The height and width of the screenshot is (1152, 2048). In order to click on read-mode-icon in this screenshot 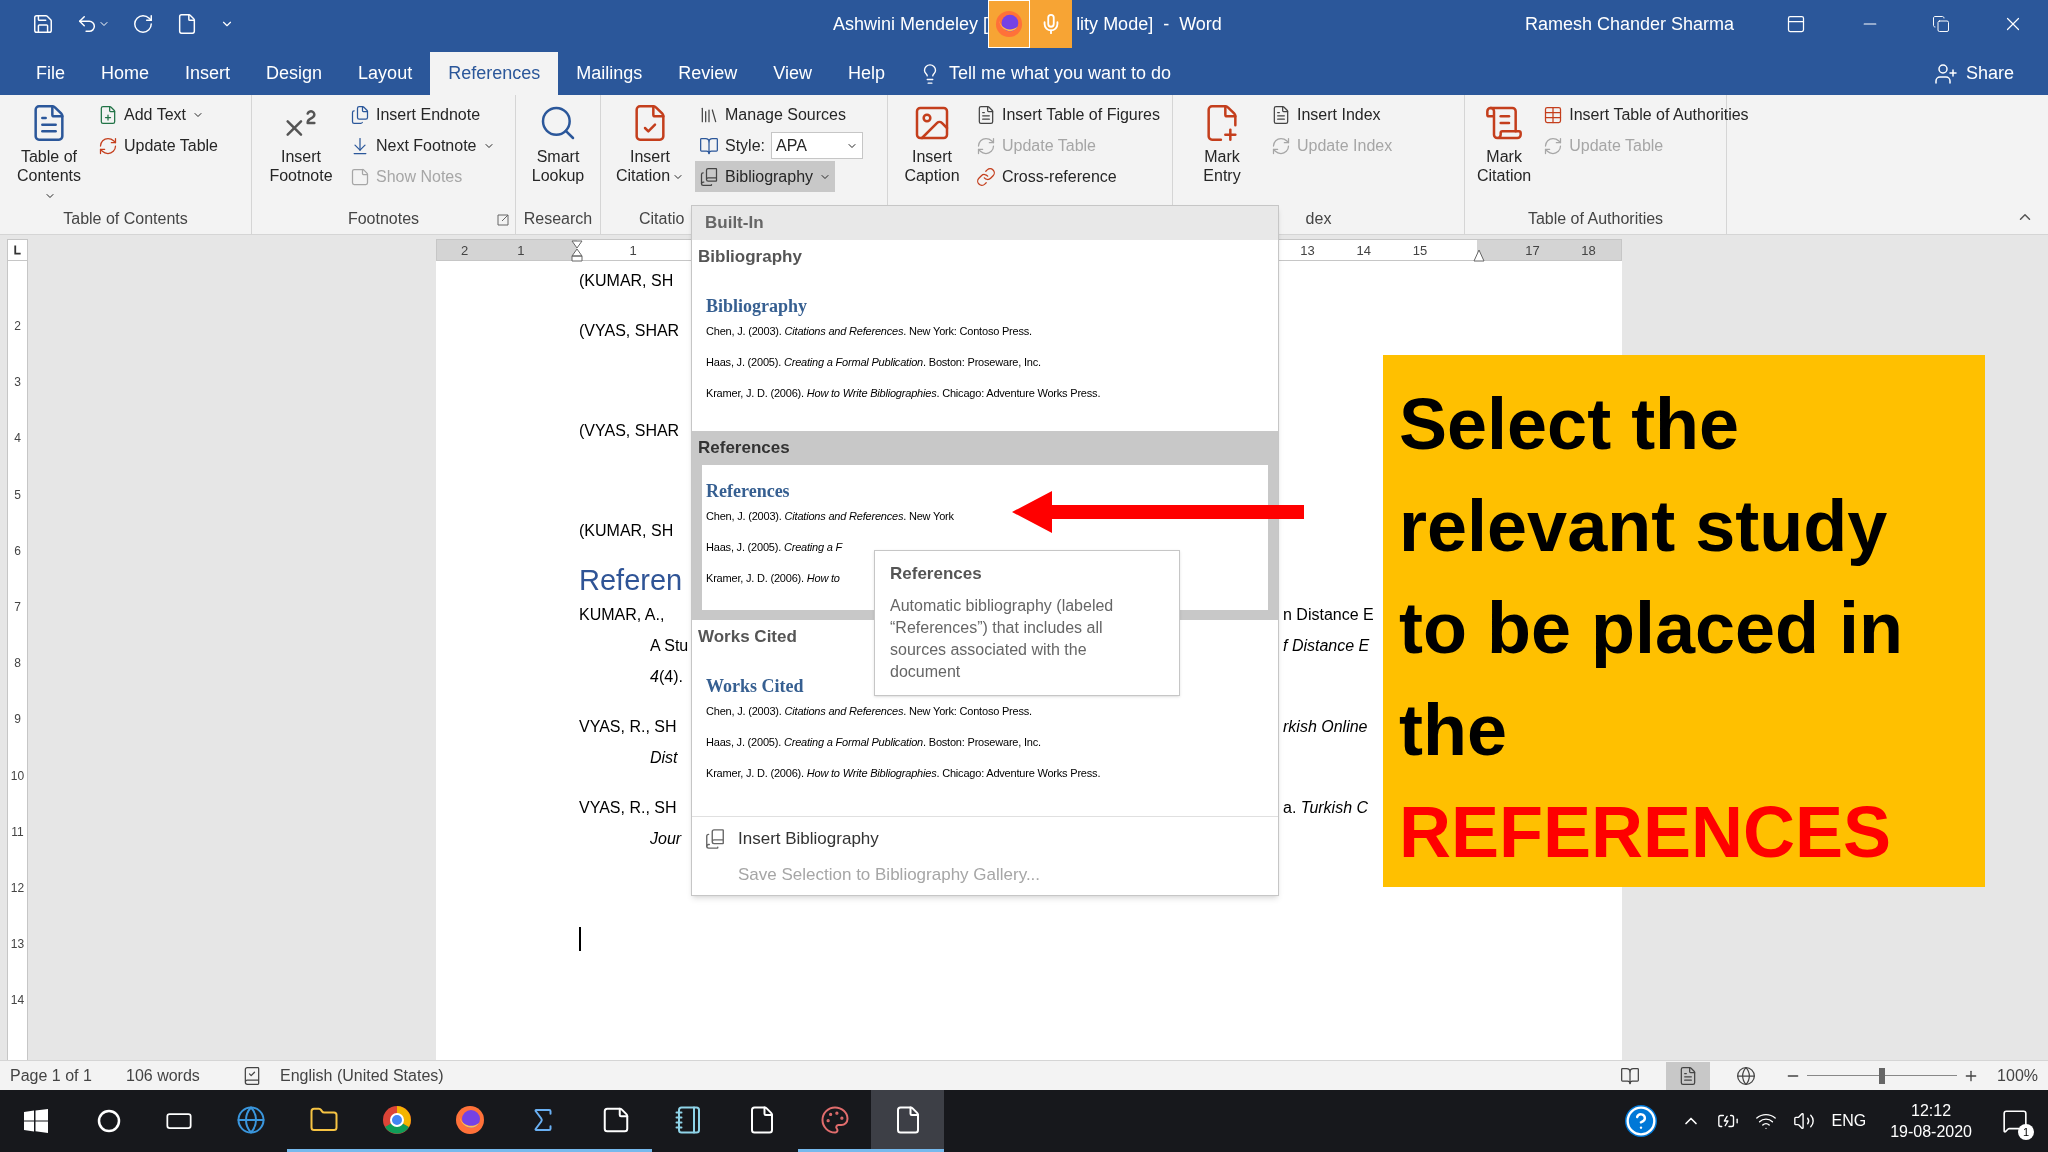, I will do `click(1630, 1075)`.